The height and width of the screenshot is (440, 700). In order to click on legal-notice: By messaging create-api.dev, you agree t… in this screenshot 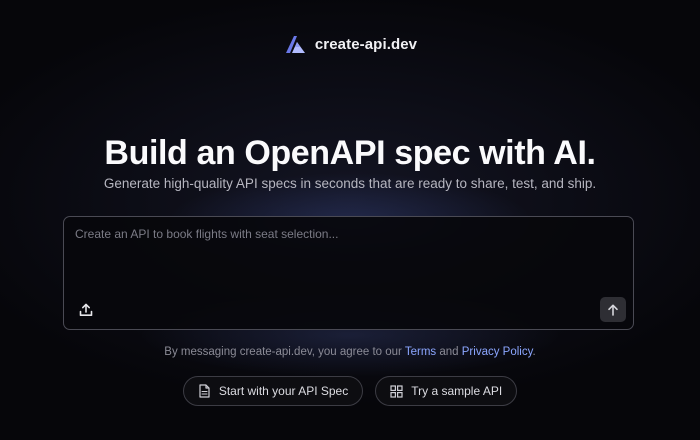, I will do `click(350, 352)`.